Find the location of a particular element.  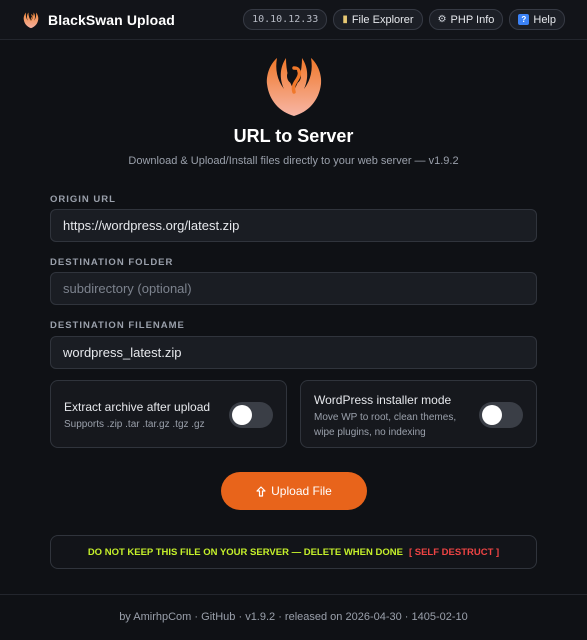

brand: BlackSwan Upload is located at coordinates (98, 20).